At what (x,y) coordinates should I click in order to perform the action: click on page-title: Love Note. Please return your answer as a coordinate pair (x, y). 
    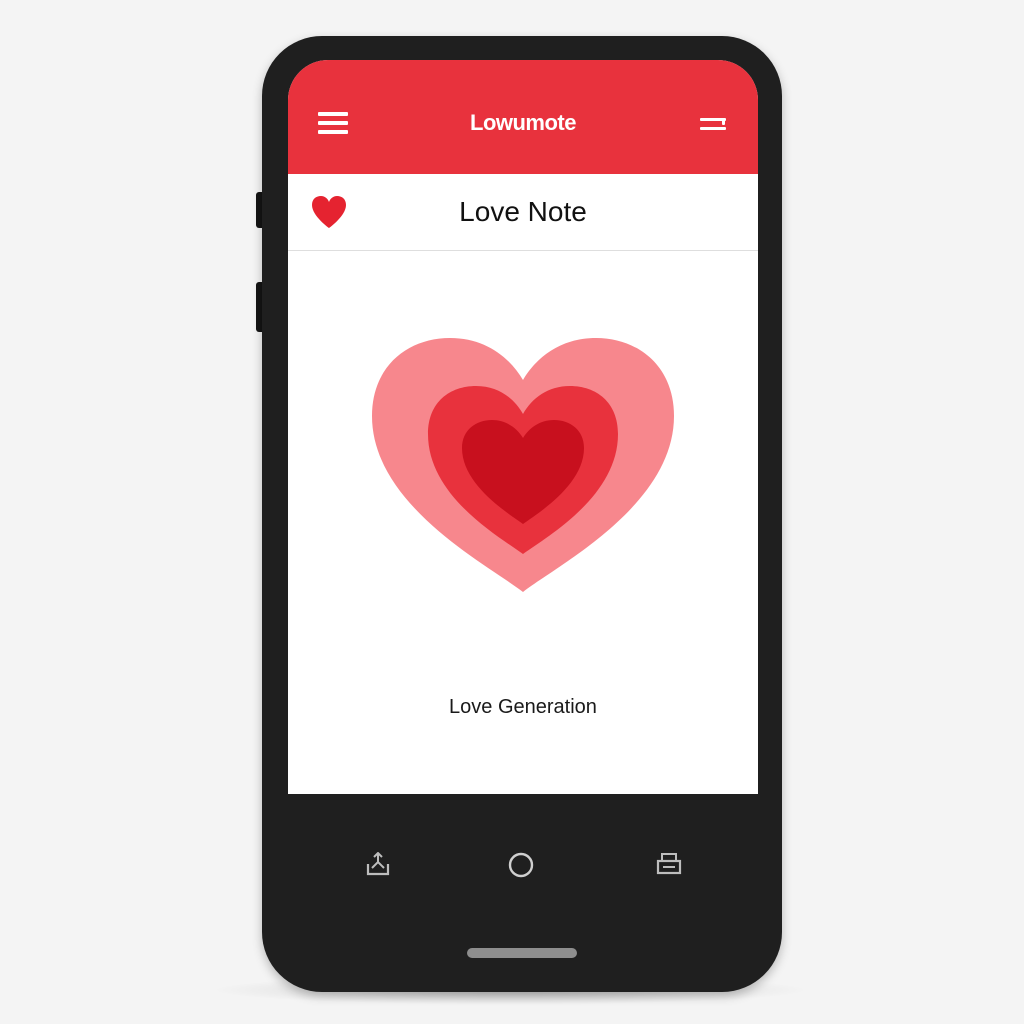
    Looking at the image, I should click on (523, 211).